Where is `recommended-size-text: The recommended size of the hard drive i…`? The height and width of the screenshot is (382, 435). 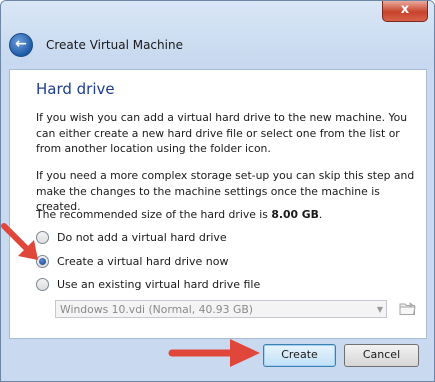
recommended-size-text: The recommended size of the hard drive i… is located at coordinates (228, 215).